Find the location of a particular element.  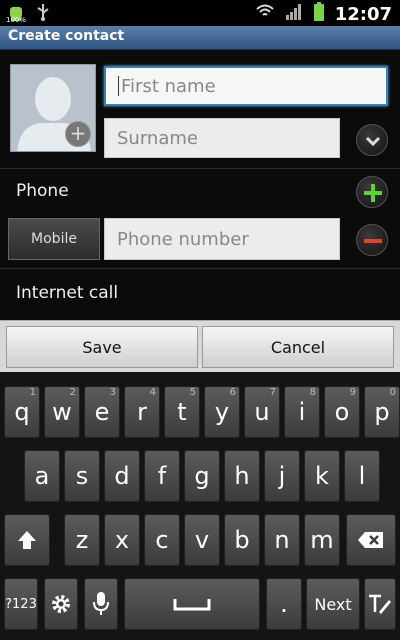

key-label: t is located at coordinates (182, 412).